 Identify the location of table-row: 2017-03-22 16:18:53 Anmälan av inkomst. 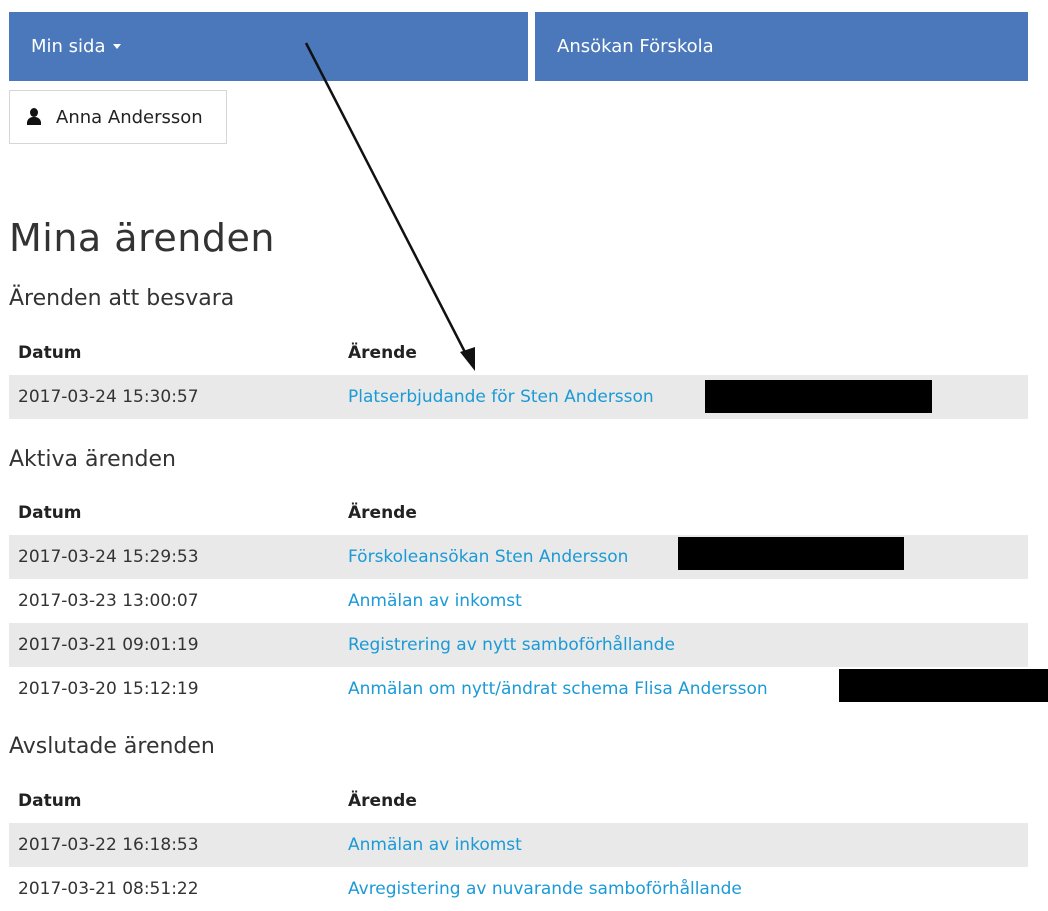
(518, 845).